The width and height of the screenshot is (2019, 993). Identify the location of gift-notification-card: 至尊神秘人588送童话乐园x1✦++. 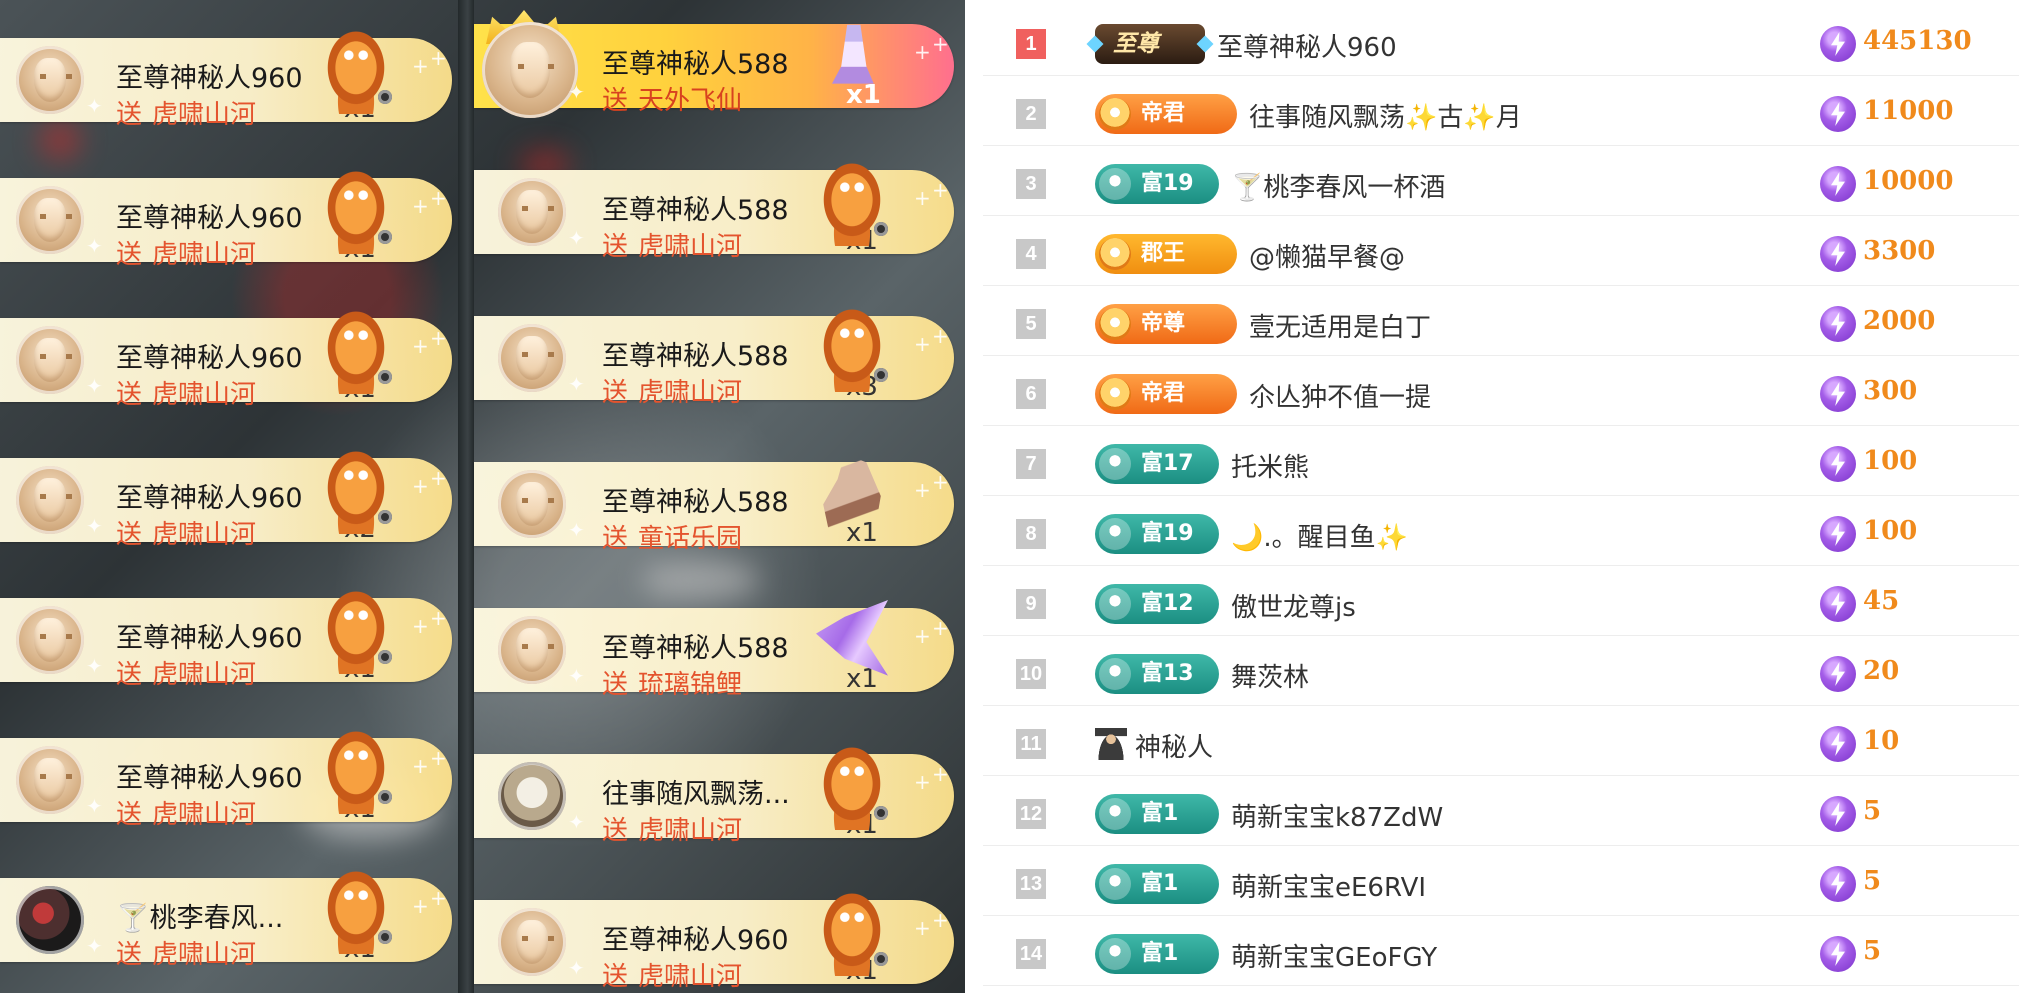
(714, 501).